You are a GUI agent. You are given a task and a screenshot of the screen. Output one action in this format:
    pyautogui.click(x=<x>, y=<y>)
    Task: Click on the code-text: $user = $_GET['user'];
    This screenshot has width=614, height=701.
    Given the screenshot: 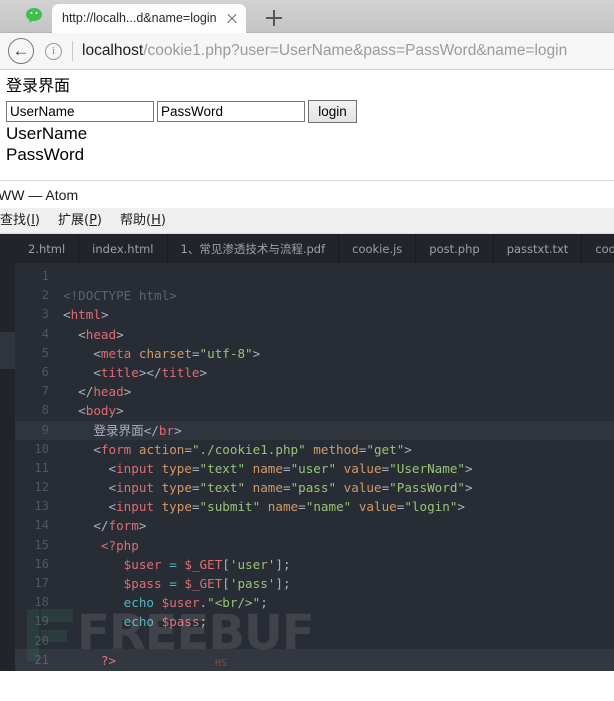 What is the action you would take?
    pyautogui.click(x=207, y=564)
    